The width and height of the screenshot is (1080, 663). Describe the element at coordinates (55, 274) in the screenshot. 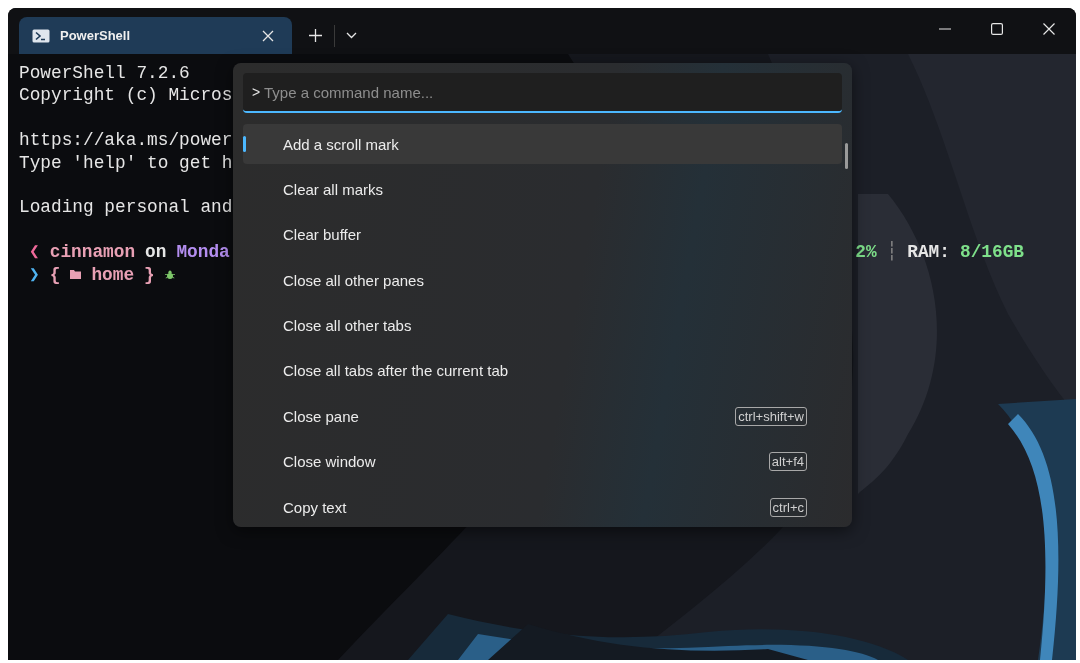

I see `prompt-text: {` at that location.